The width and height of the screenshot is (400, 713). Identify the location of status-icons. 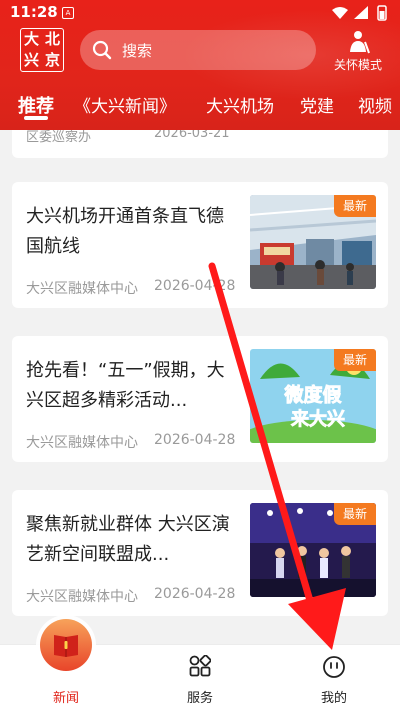
(359, 13).